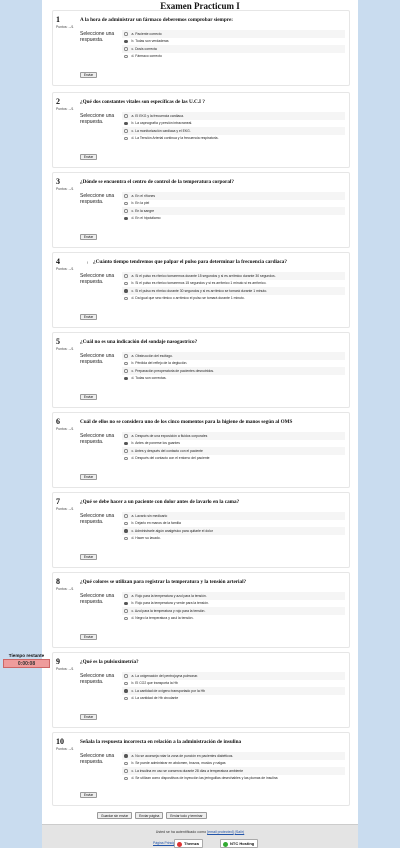 The width and height of the screenshot is (400, 848). Describe the element at coordinates (149, 815) in the screenshot. I see `send-page-button: Enviar página` at that location.